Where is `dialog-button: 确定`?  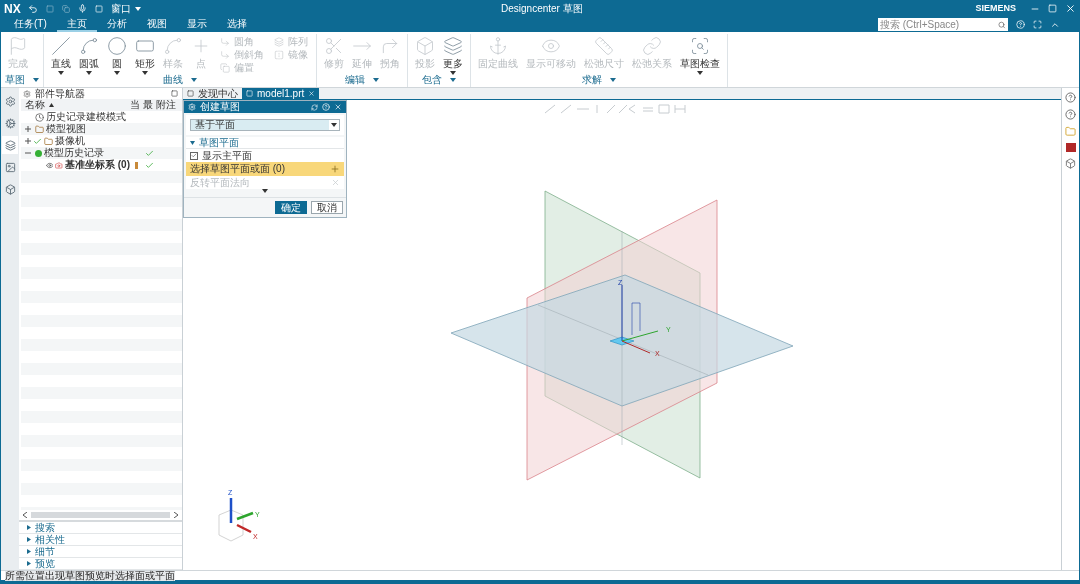 dialog-button: 确定 is located at coordinates (291, 207).